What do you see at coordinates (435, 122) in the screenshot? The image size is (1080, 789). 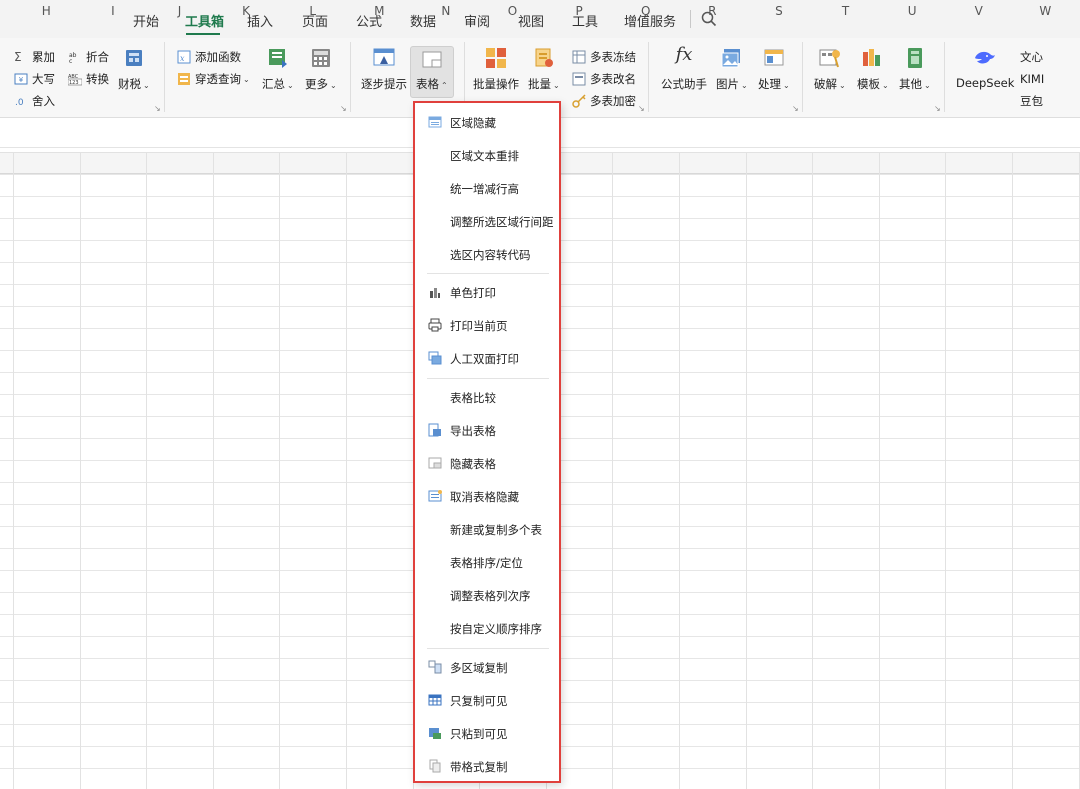 I see `region-hide-icon` at bounding box center [435, 122].